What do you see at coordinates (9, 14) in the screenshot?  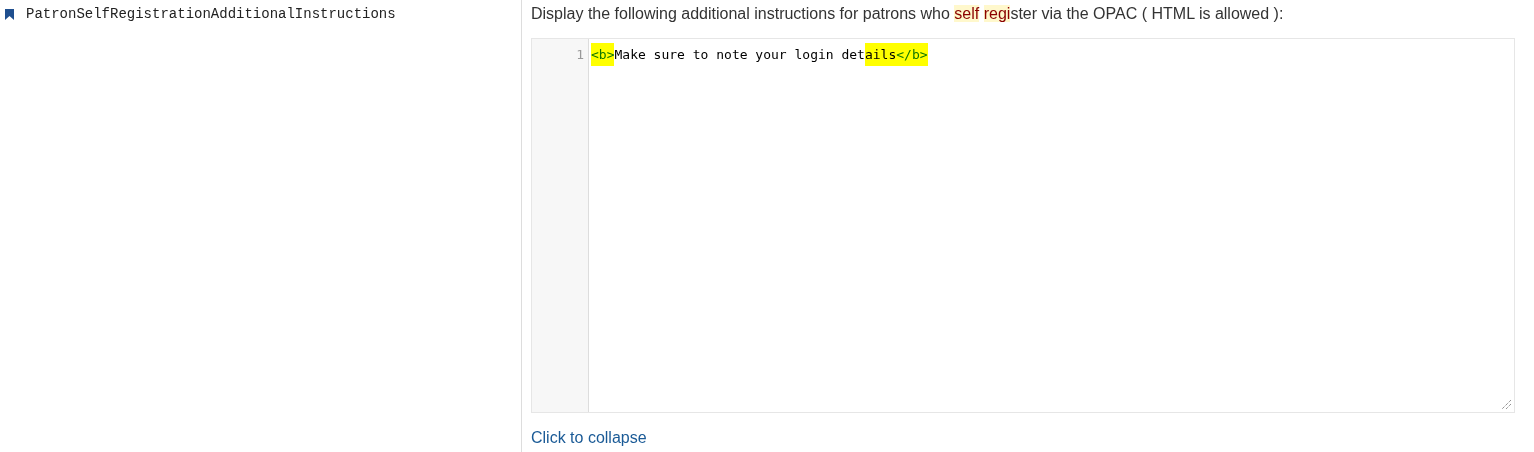 I see `bookmark-icon` at bounding box center [9, 14].